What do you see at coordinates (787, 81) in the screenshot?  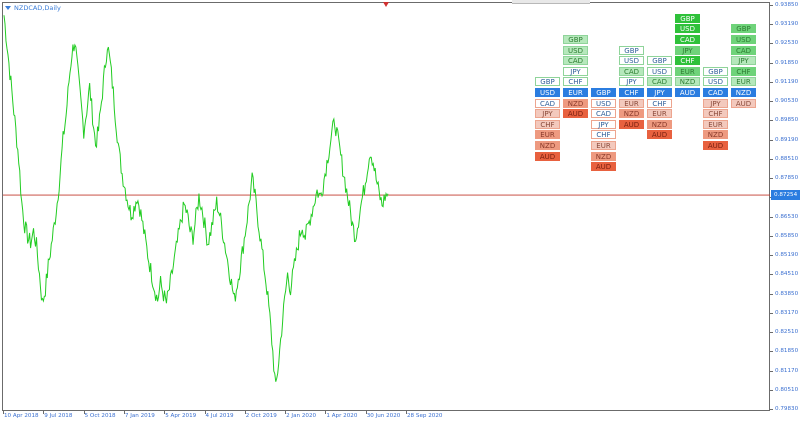 I see `price-axis-label: 0.91190` at bounding box center [787, 81].